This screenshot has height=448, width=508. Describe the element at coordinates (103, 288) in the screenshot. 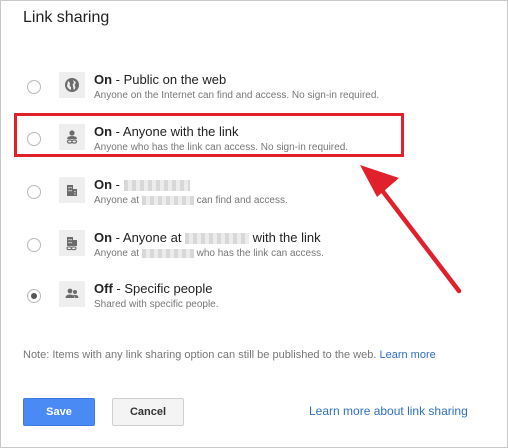

I see `option-state: Off` at that location.